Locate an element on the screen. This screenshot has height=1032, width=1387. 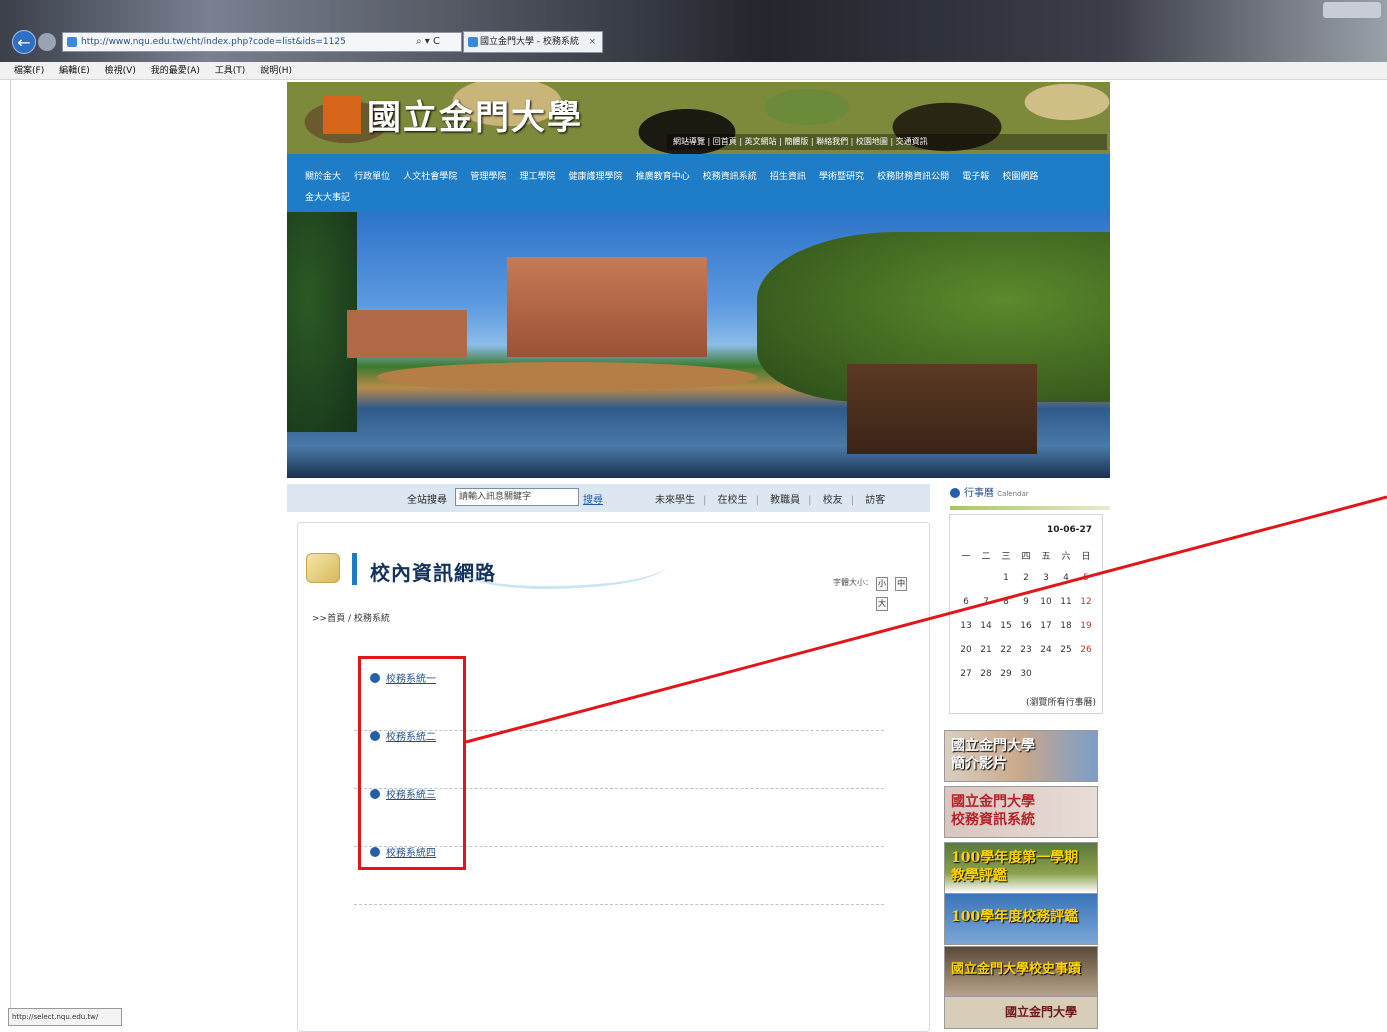
nav-item: 人文社會學院 is located at coordinates (430, 177).